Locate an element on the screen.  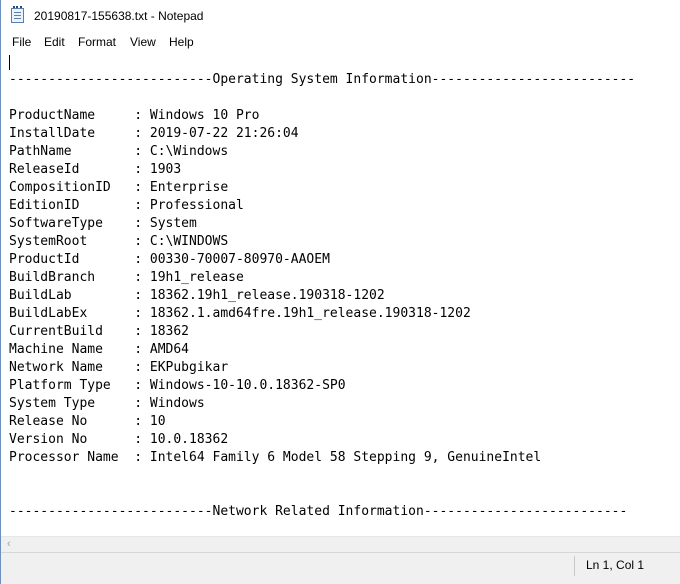
text-line: CurrentBuild : 18362 is located at coordinates (99, 331).